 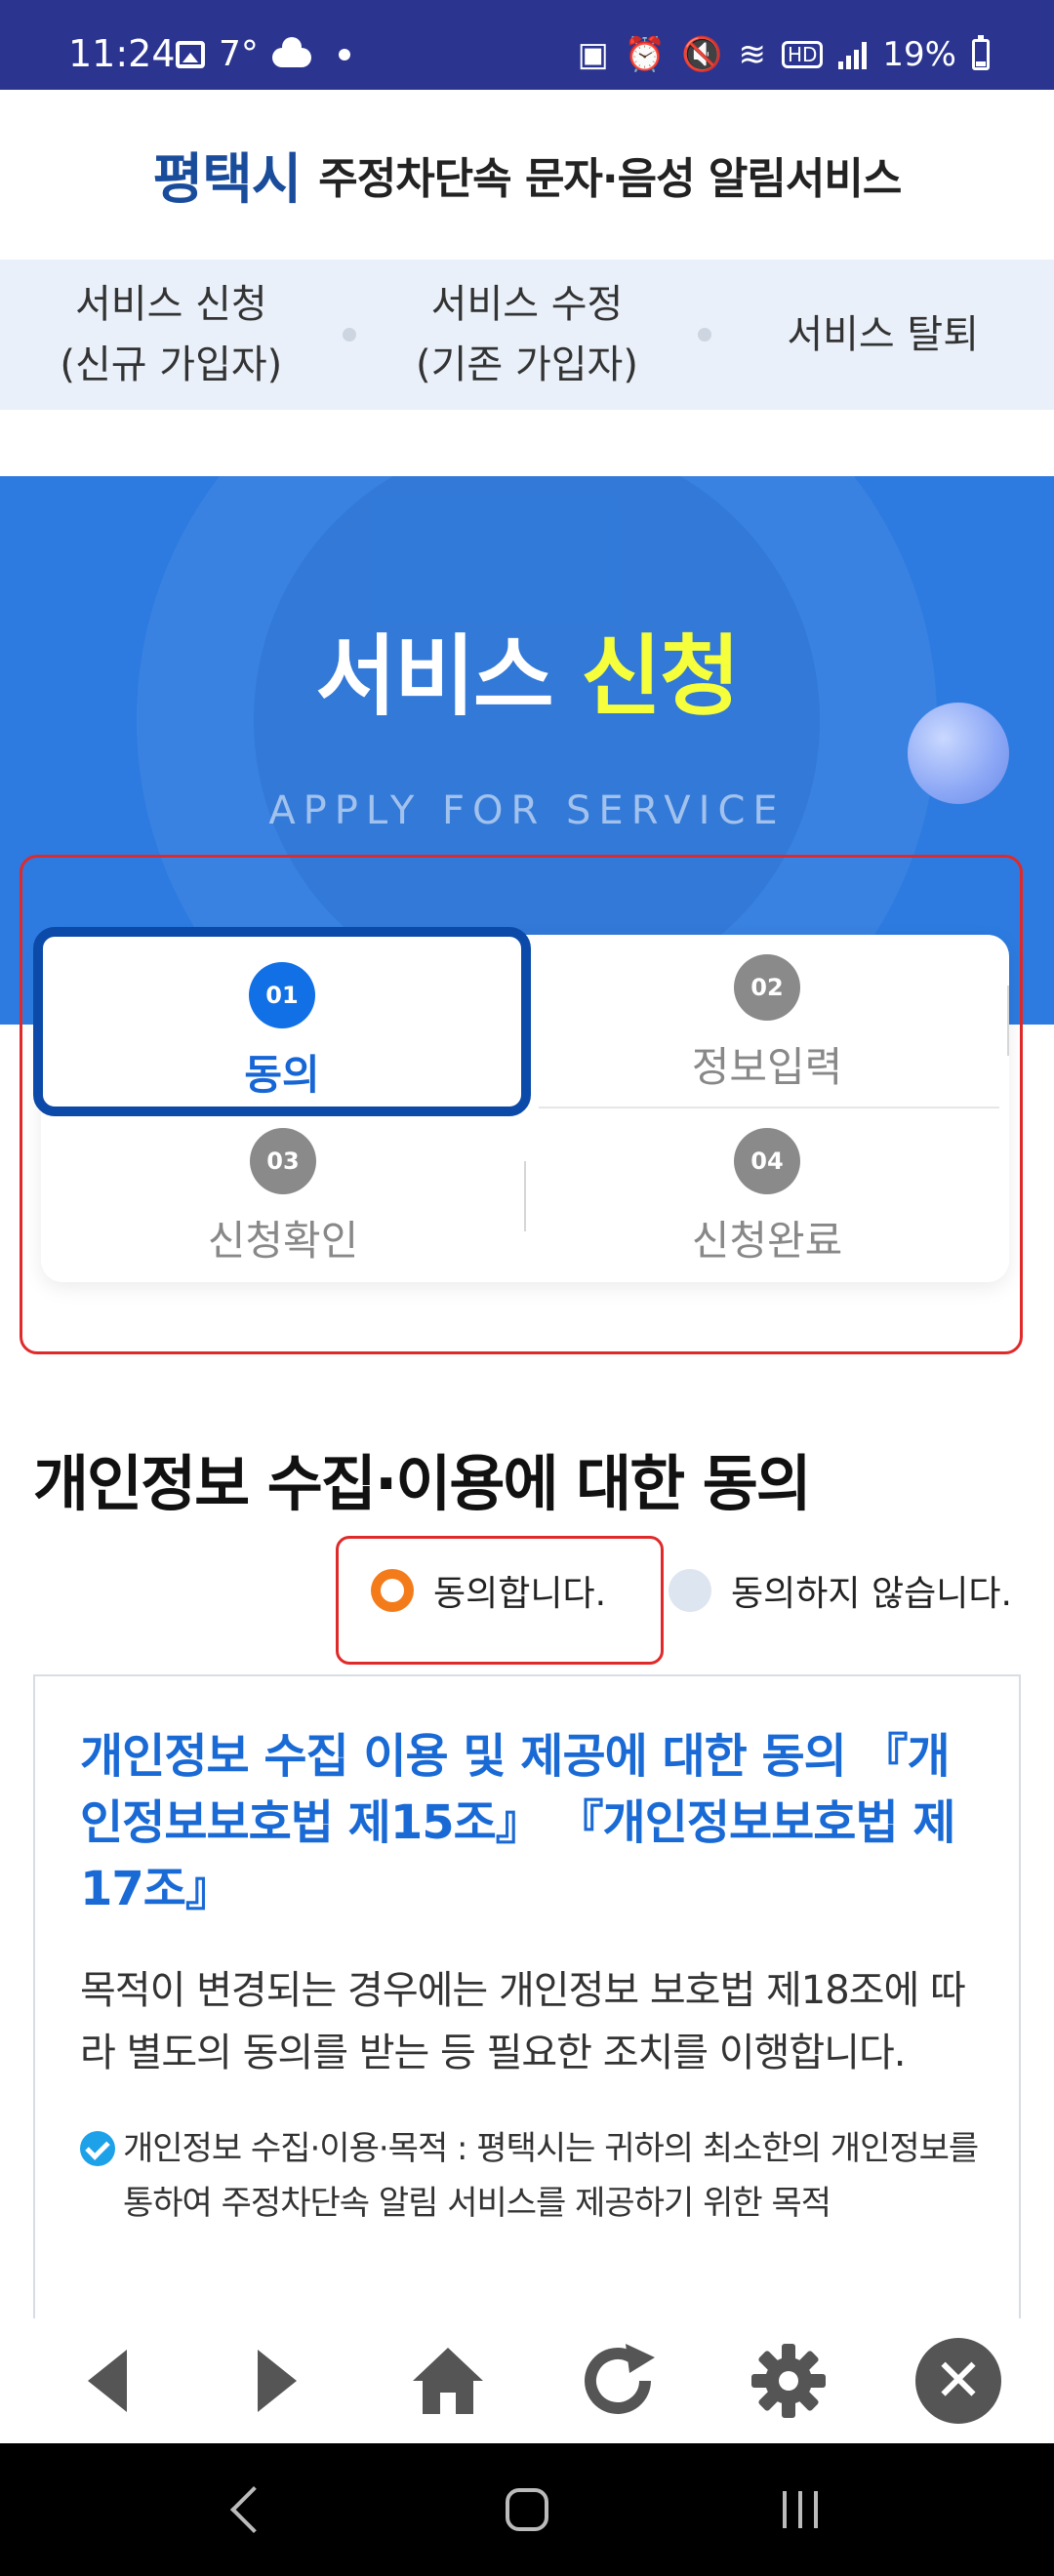 What do you see at coordinates (645, 54) in the screenshot?
I see `alarm-icon: ⏰` at bounding box center [645, 54].